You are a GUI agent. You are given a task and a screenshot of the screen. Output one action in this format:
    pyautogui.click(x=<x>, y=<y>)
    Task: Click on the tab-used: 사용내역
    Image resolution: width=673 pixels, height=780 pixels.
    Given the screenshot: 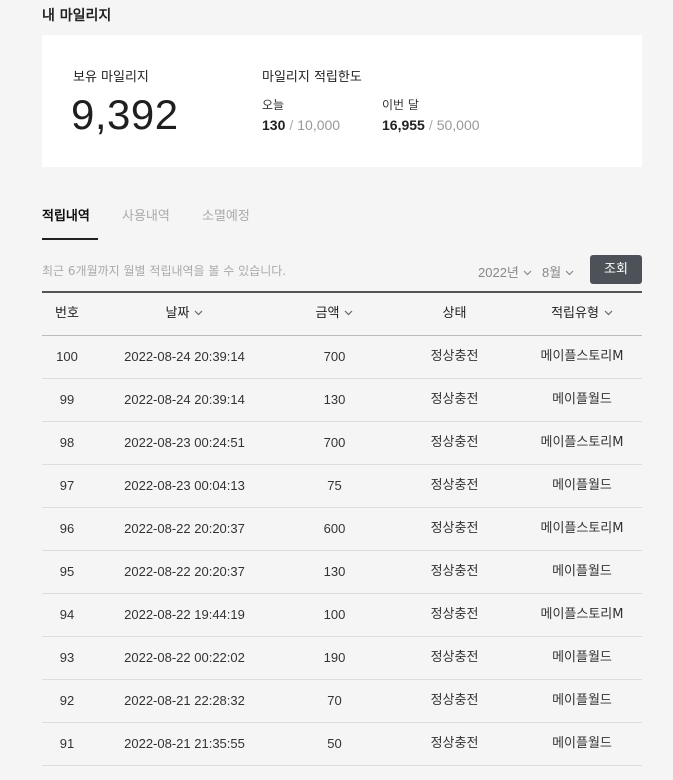 What is the action you would take?
    pyautogui.click(x=146, y=214)
    